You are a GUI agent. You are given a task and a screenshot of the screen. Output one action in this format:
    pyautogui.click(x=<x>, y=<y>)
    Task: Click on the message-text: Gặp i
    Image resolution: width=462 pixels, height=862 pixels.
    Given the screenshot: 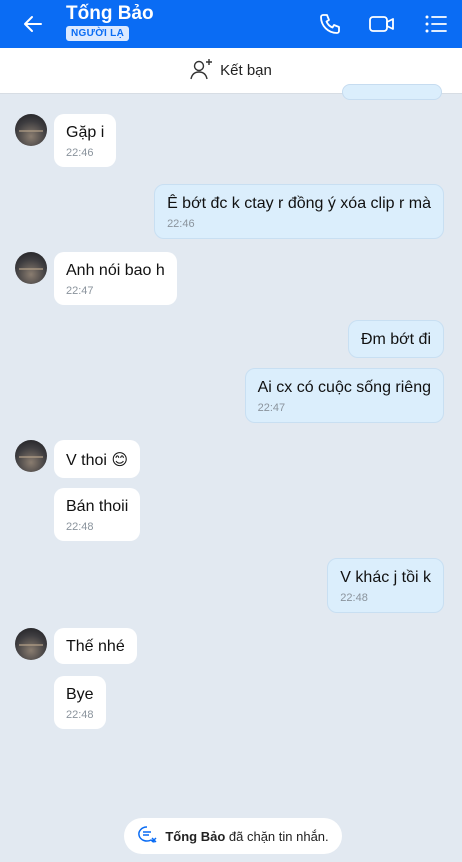 What is the action you would take?
    pyautogui.click(x=85, y=132)
    